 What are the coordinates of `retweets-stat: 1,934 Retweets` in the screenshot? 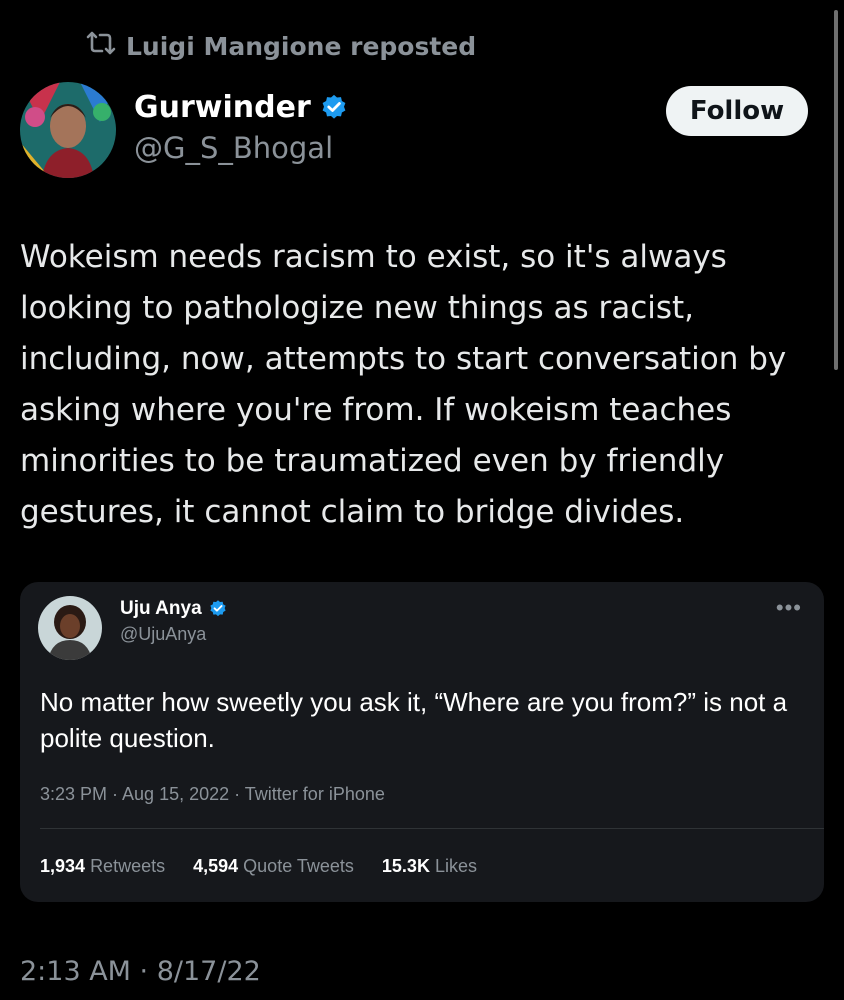 It's located at (102, 866).